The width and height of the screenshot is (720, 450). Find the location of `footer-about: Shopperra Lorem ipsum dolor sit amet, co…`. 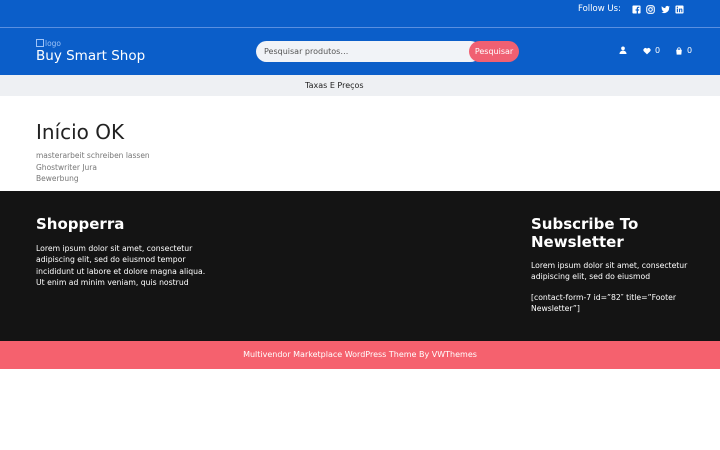

footer-about: Shopperra Lorem ipsum dolor sit amet, co… is located at coordinates (121, 251).